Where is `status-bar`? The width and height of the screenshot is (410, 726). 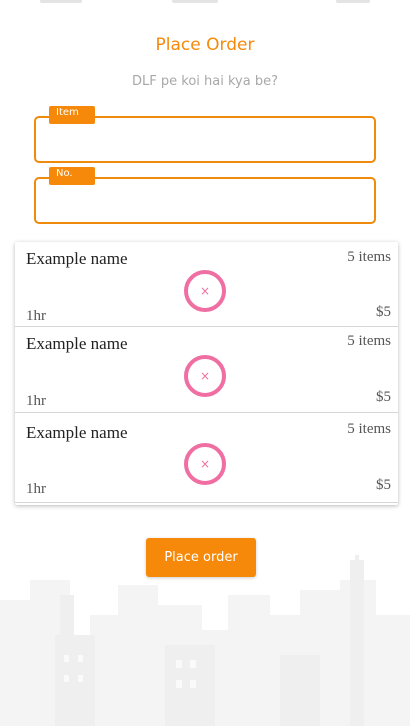
status-bar is located at coordinates (205, 7).